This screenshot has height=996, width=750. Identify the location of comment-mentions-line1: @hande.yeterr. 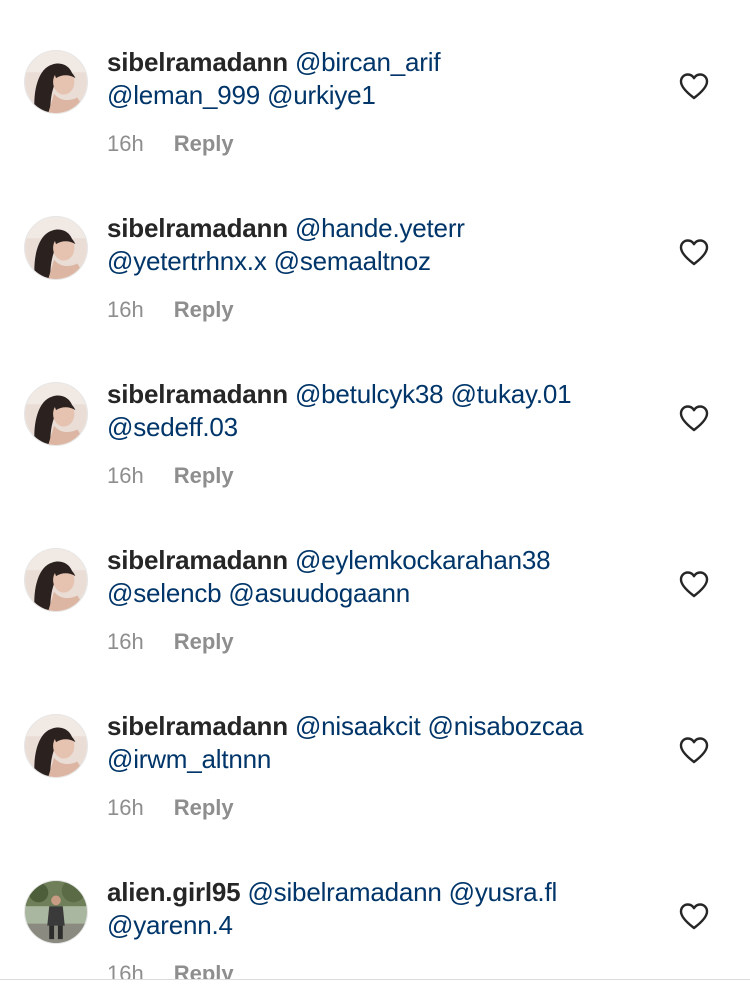
(380, 228).